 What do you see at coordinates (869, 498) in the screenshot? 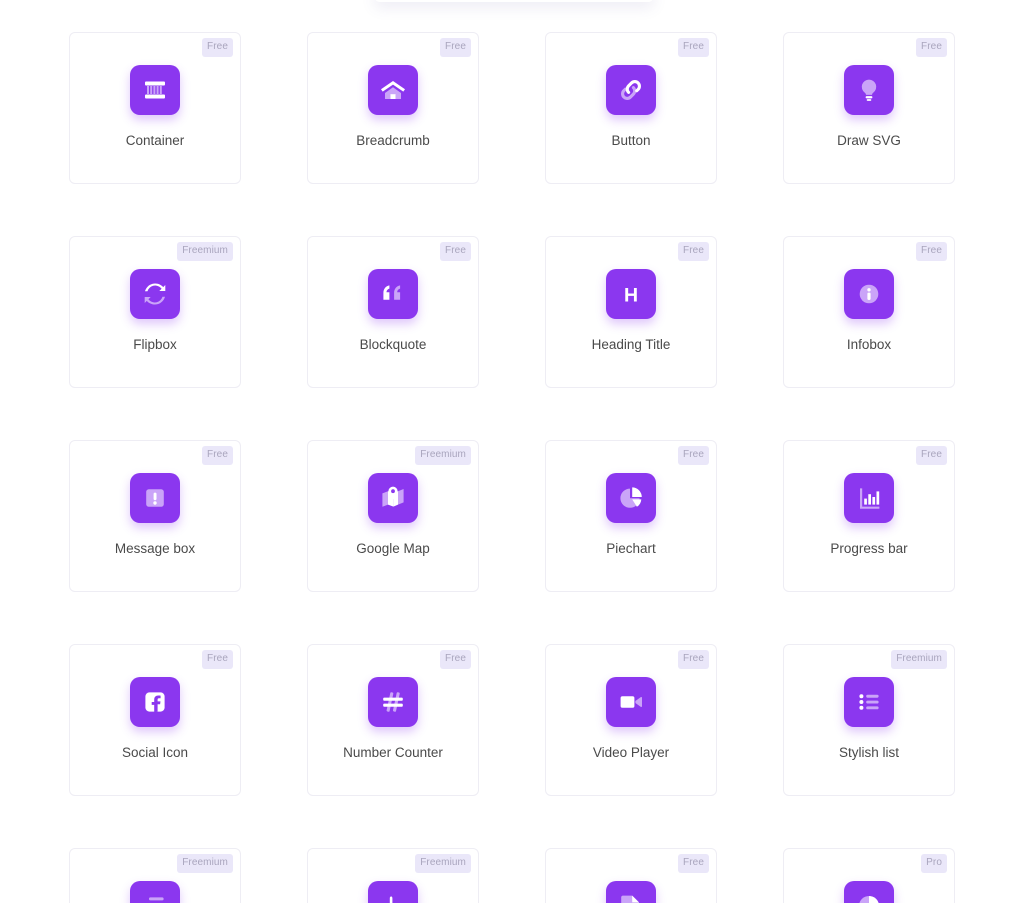
I see `bar-chart-icon` at bounding box center [869, 498].